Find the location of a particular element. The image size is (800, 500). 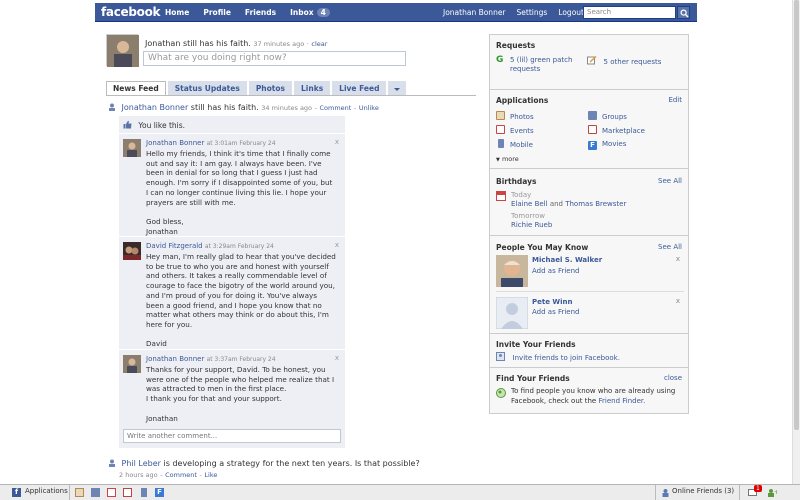

tab-live-feed: Live Feed is located at coordinates (359, 88).